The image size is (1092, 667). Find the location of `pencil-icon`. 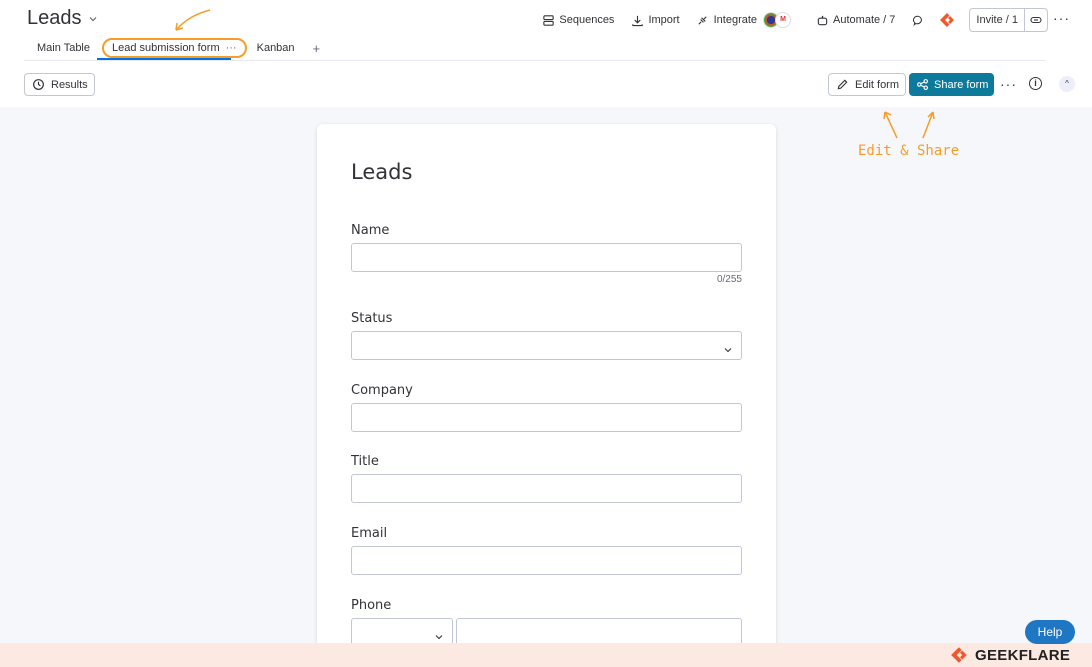

pencil-icon is located at coordinates (842, 85).